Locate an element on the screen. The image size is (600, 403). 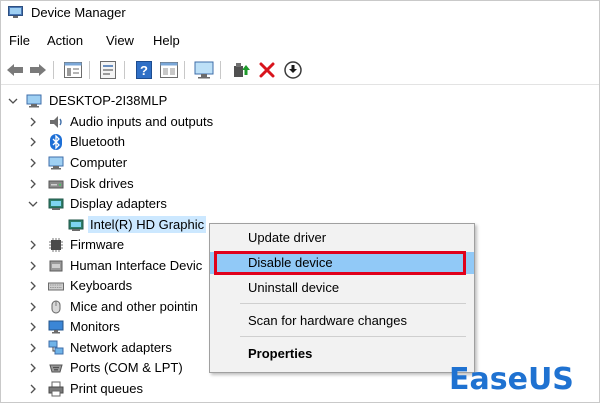
tree-item-label: Display adapters is located at coordinates (118, 203).